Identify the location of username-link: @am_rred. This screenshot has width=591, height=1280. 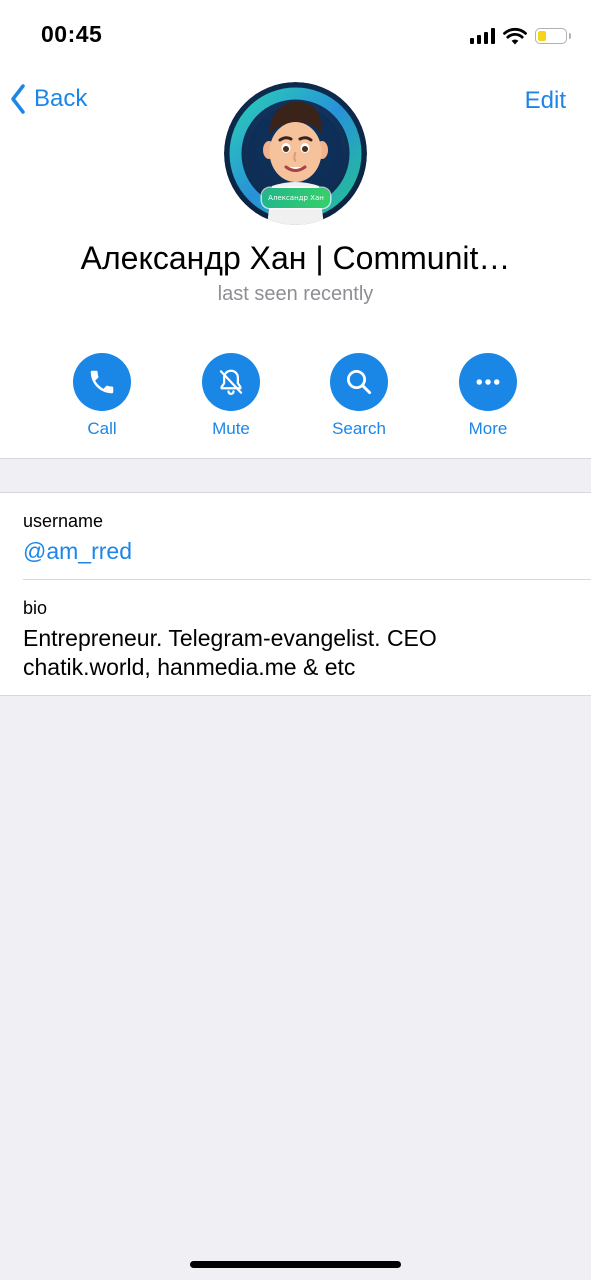
(77, 551).